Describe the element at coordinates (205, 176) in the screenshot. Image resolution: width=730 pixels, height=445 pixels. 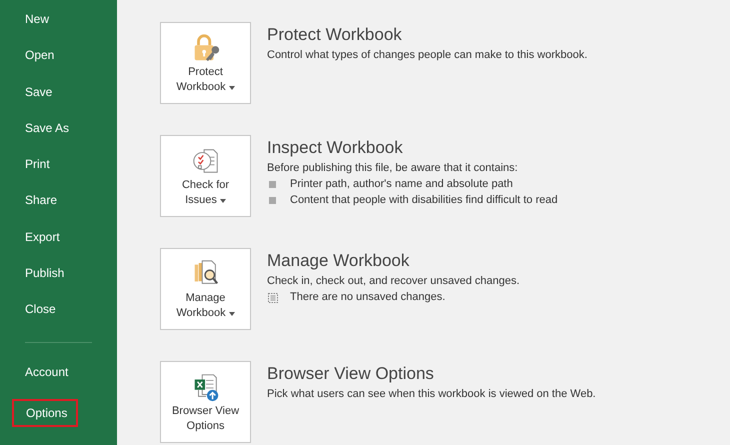
I see `action-button: Check for Issues` at that location.